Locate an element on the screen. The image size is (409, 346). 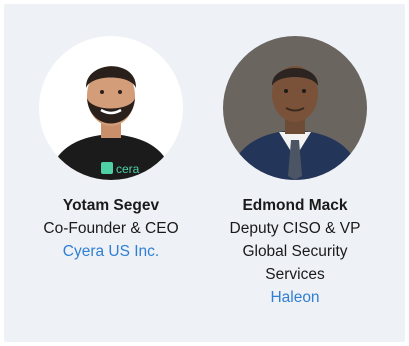
speaker-title-line: Global Security is located at coordinates (295, 251).